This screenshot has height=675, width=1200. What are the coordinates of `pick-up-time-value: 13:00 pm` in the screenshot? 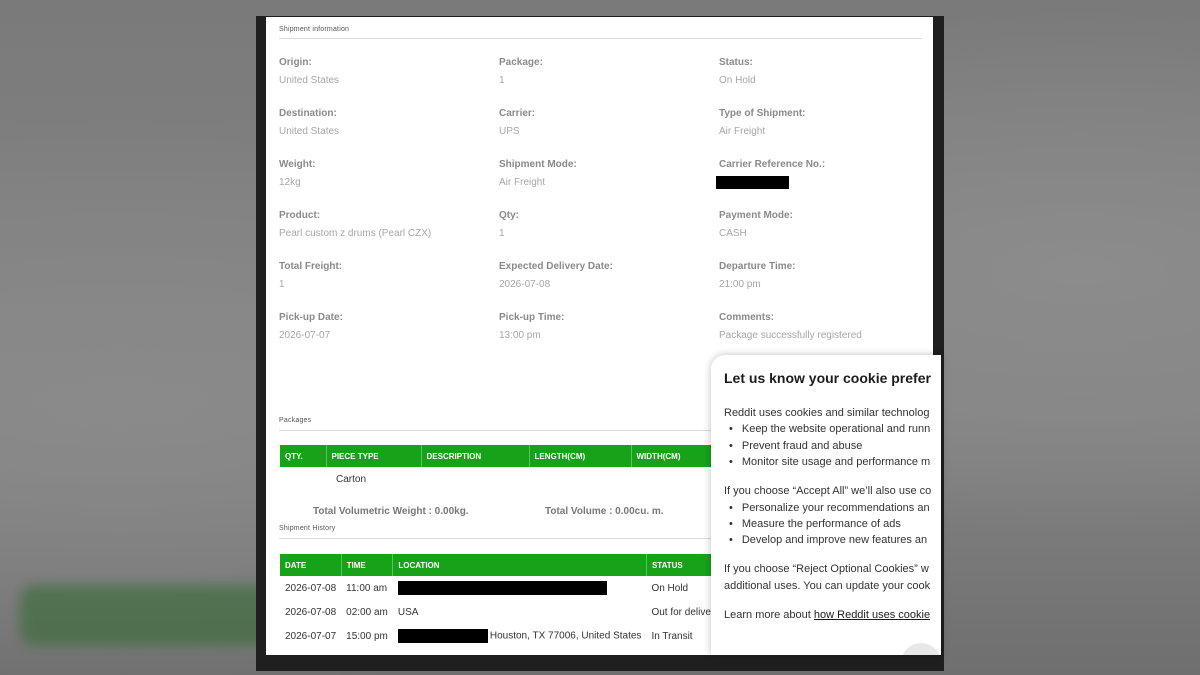 It's located at (520, 335).